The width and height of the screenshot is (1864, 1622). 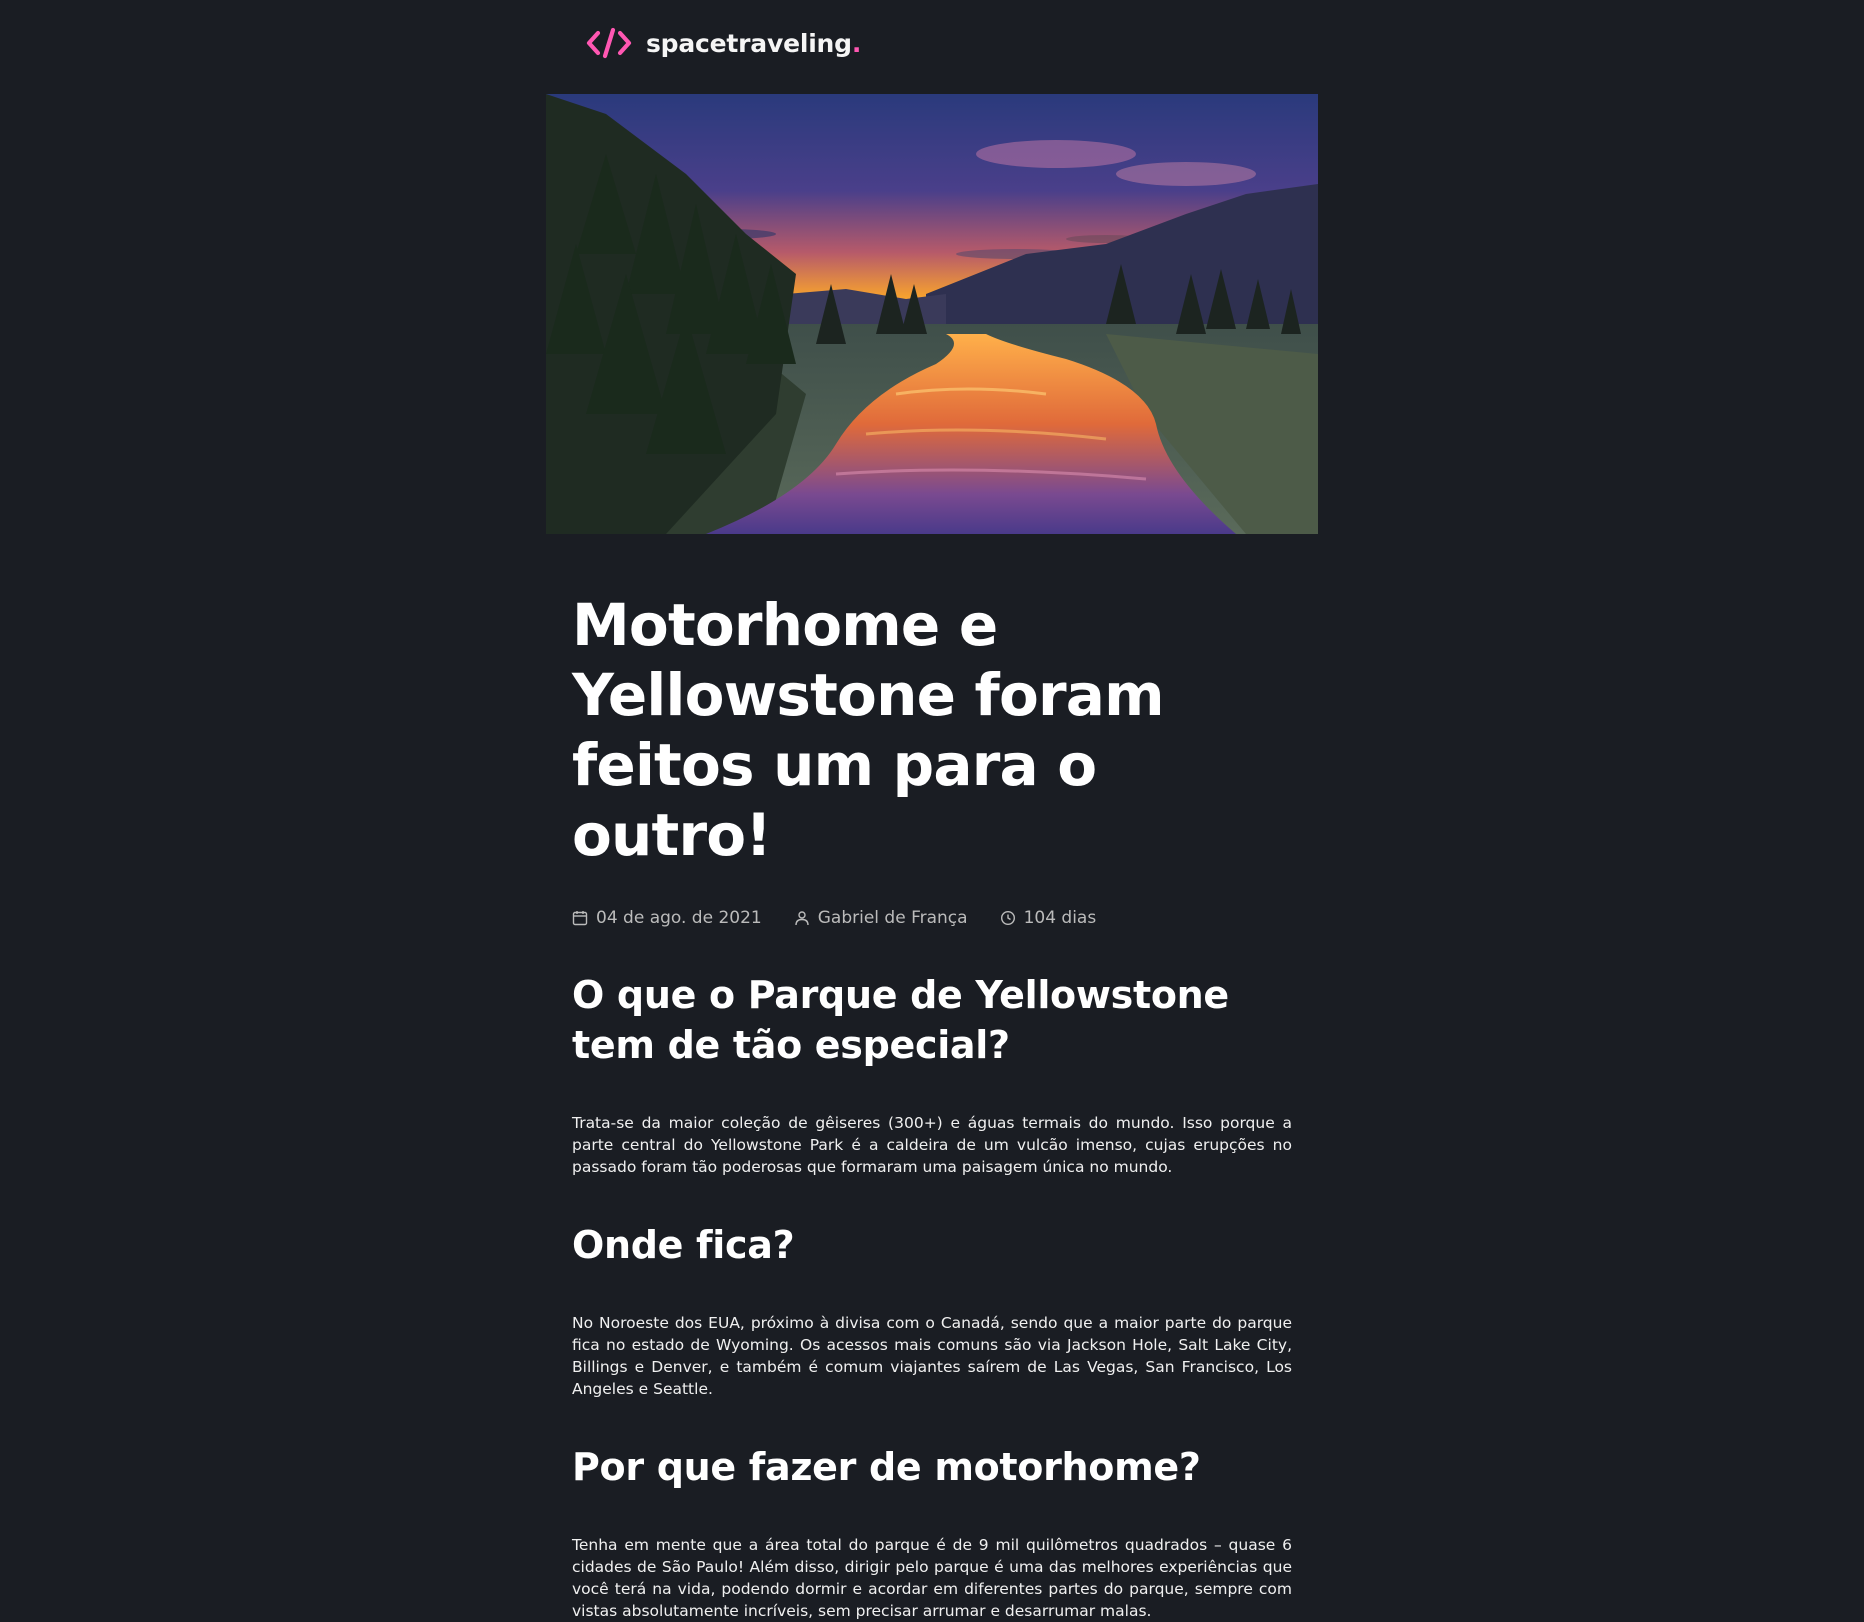 I want to click on calendar-icon, so click(x=580, y=918).